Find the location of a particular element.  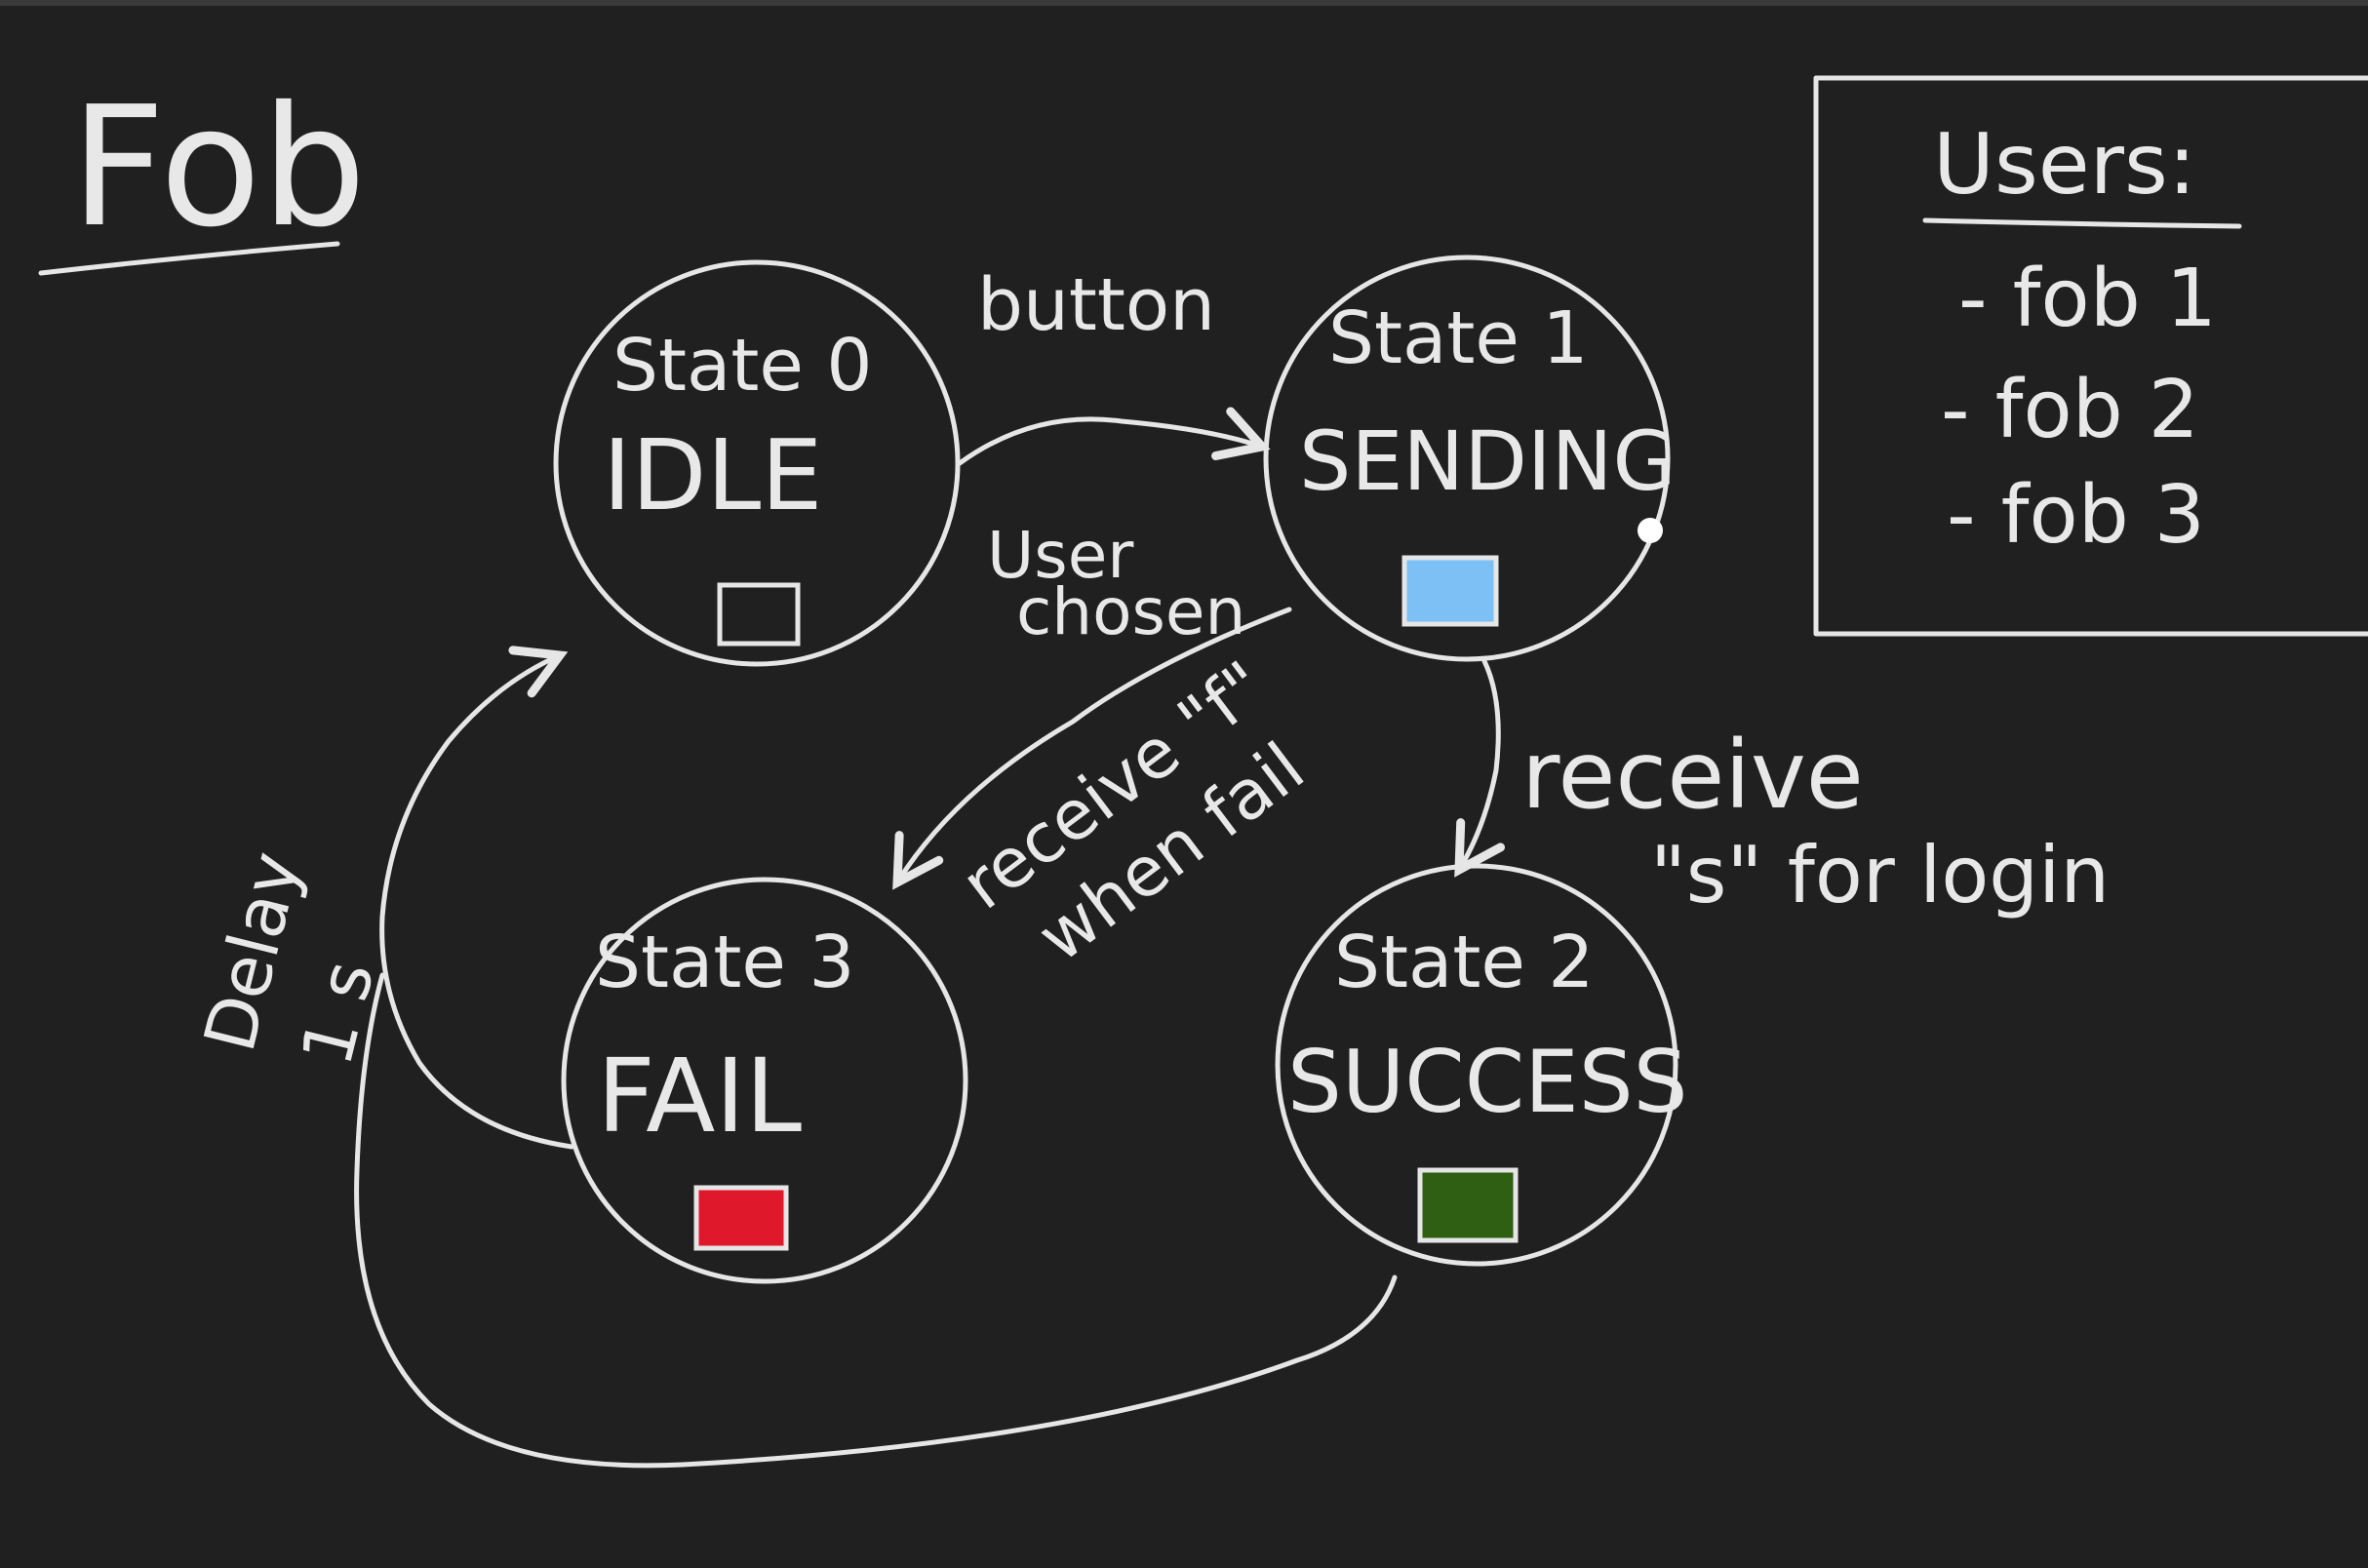

label-receive: receive is located at coordinates (1692, 775).